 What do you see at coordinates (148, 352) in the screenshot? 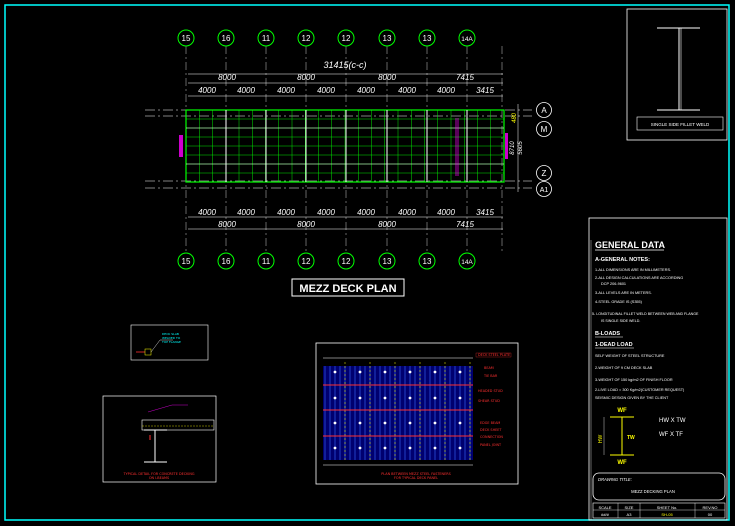
I see `small-detail-symbol` at bounding box center [148, 352].